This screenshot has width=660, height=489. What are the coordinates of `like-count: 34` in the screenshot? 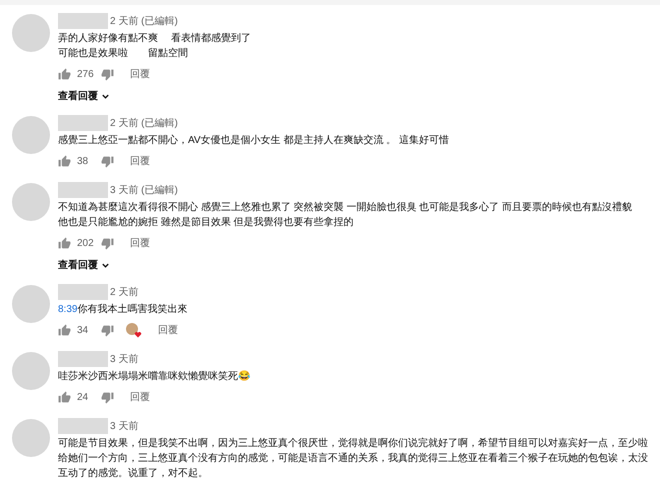 It's located at (83, 331).